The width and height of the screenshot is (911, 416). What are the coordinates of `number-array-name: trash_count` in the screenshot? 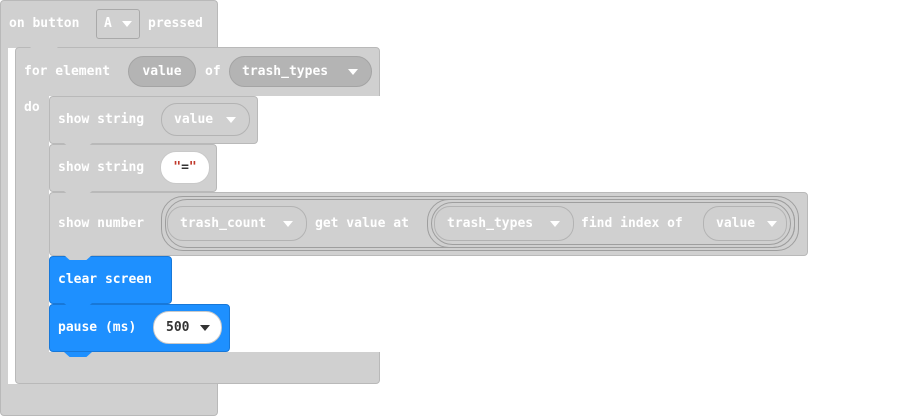 It's located at (223, 223).